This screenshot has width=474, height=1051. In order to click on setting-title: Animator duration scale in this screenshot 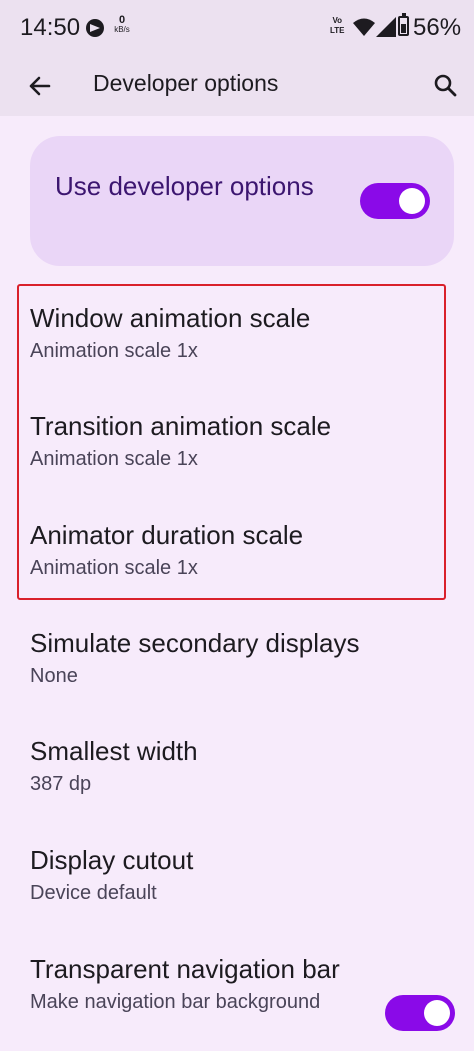, I will do `click(167, 535)`.